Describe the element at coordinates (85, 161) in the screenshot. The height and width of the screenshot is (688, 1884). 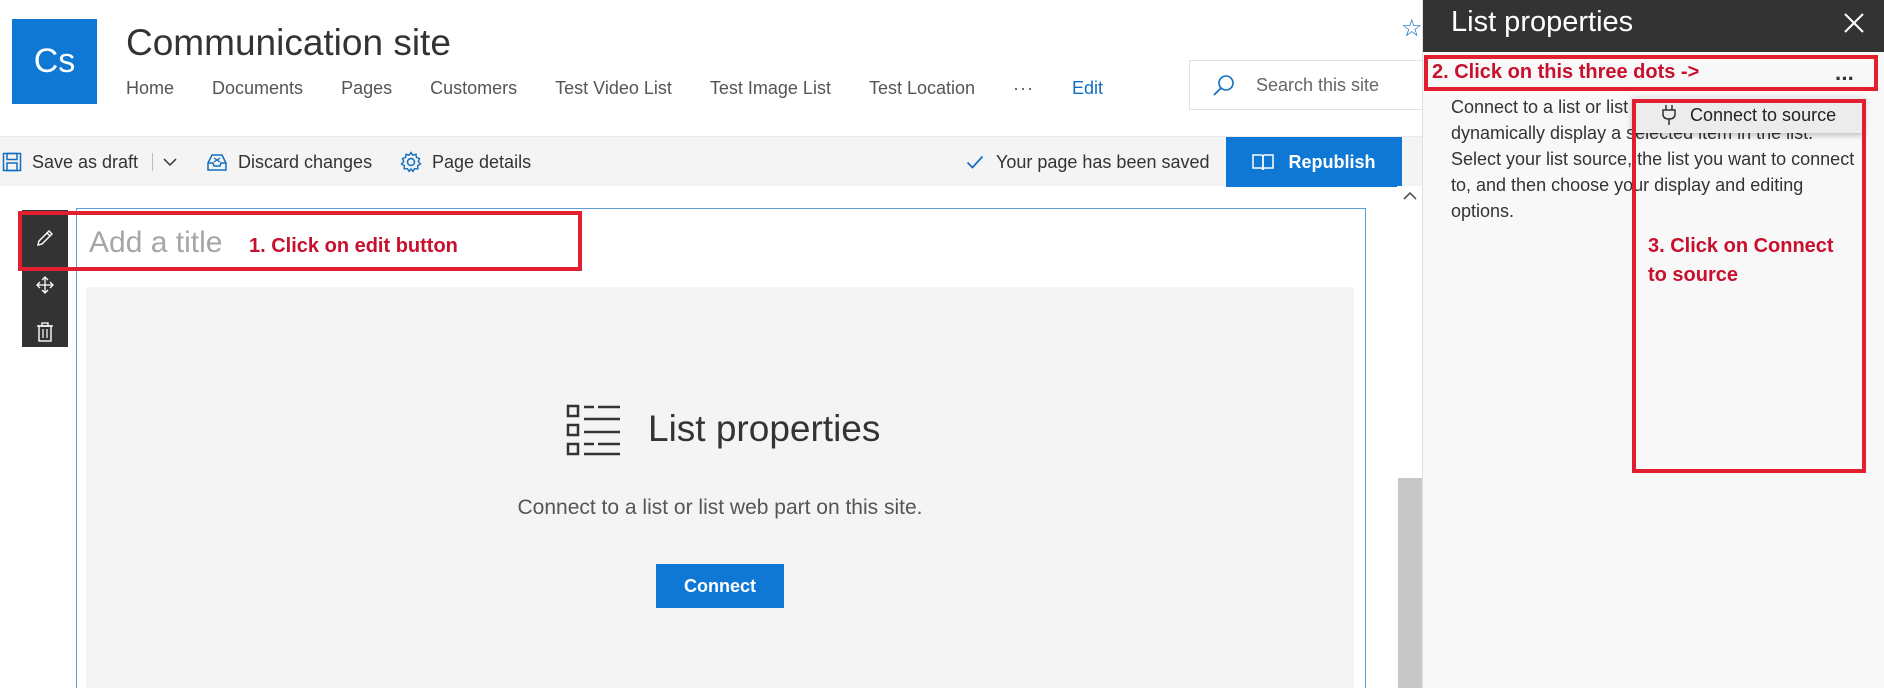
I see `save-draft-label: Save as draft` at that location.